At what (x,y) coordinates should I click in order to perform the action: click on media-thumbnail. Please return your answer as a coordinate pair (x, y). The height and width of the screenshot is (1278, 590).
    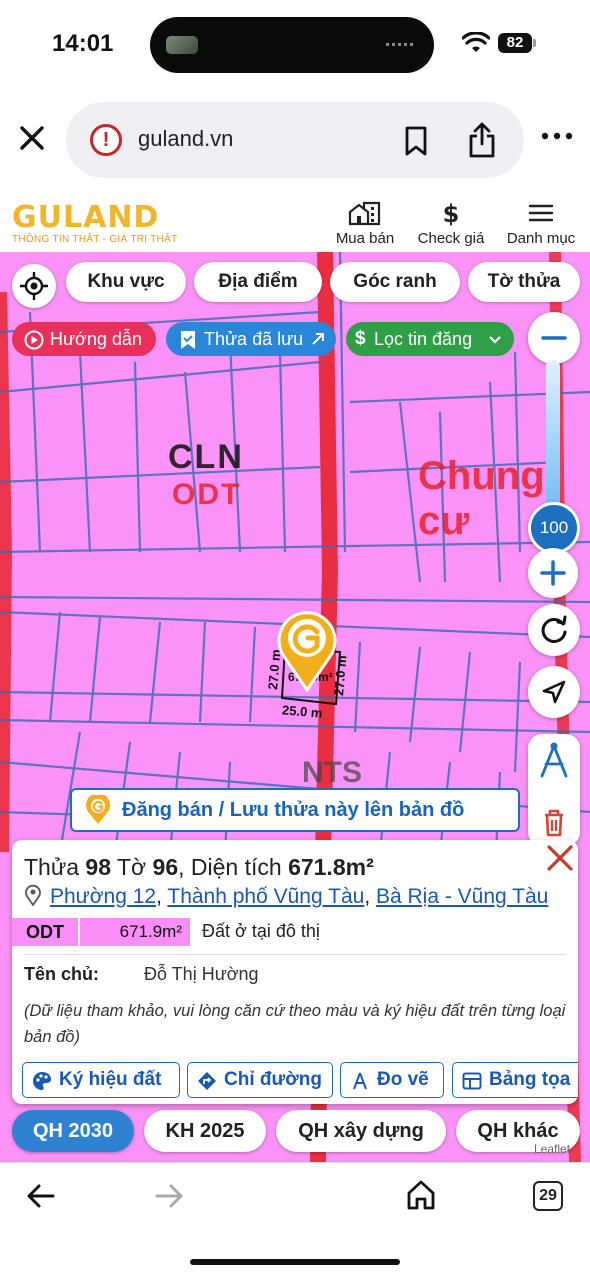
    Looking at the image, I should click on (182, 45).